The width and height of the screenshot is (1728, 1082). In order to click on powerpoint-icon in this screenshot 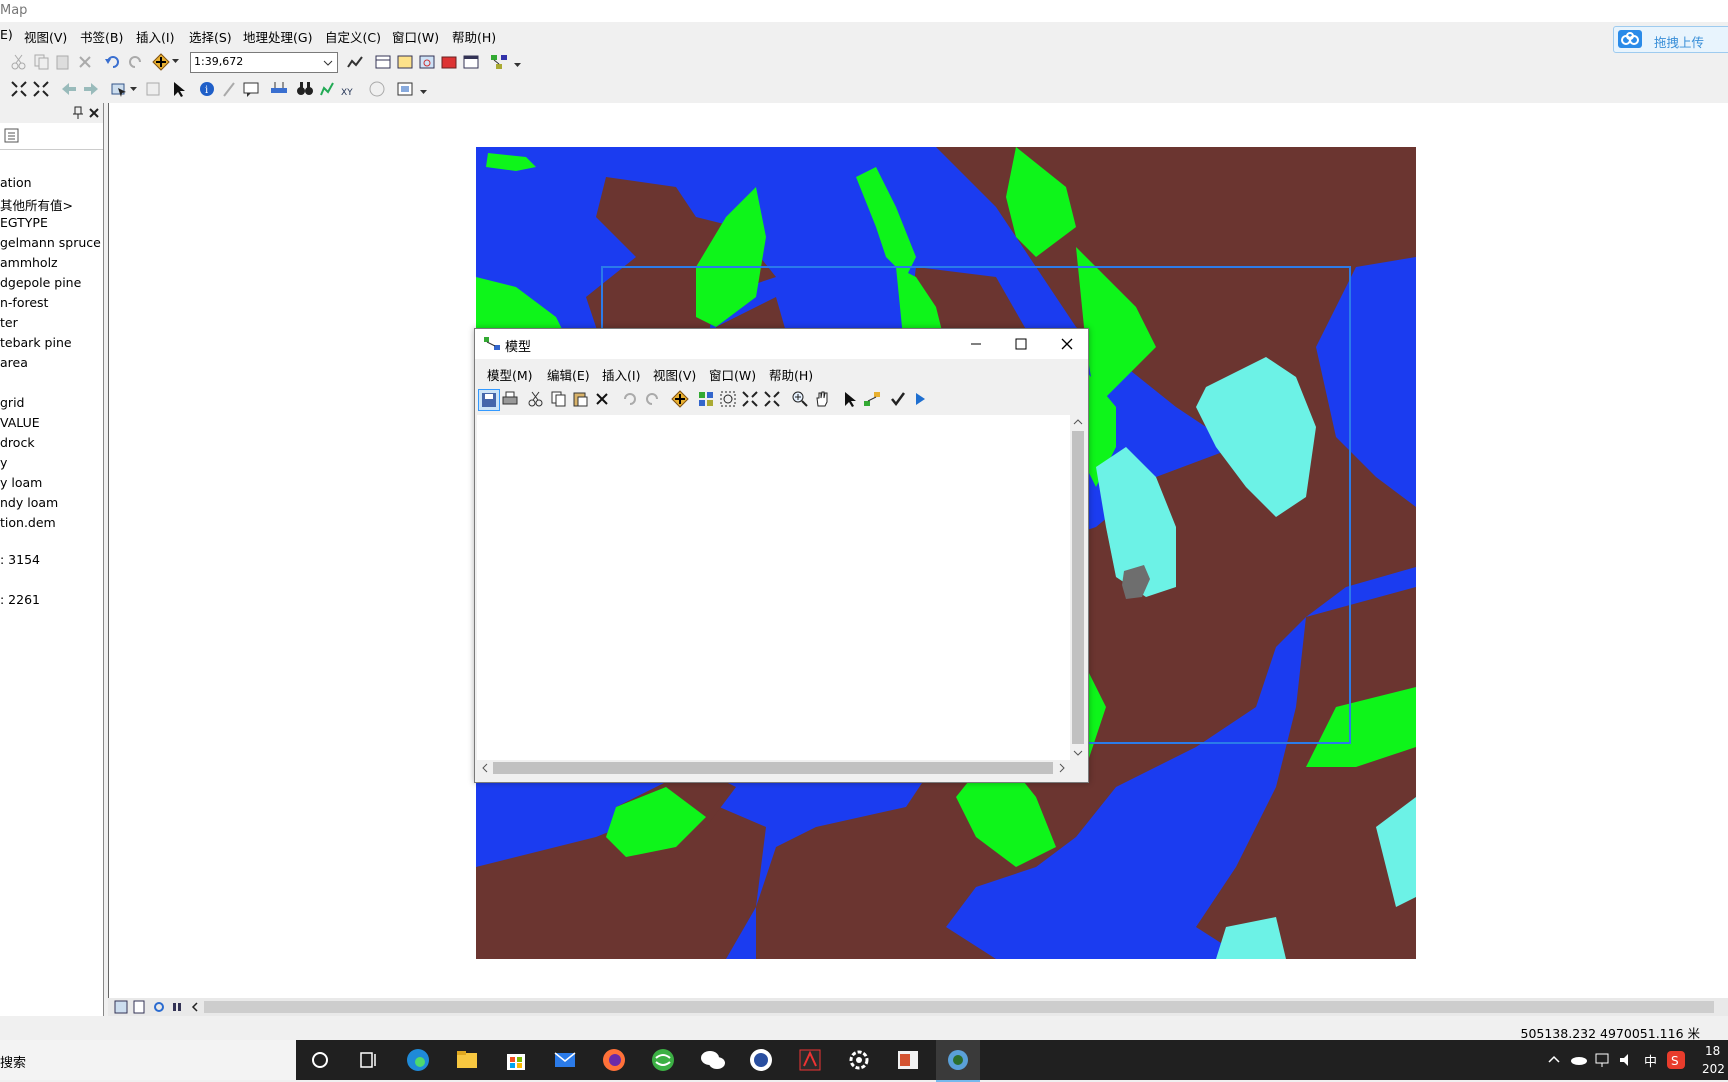, I will do `click(908, 1060)`.